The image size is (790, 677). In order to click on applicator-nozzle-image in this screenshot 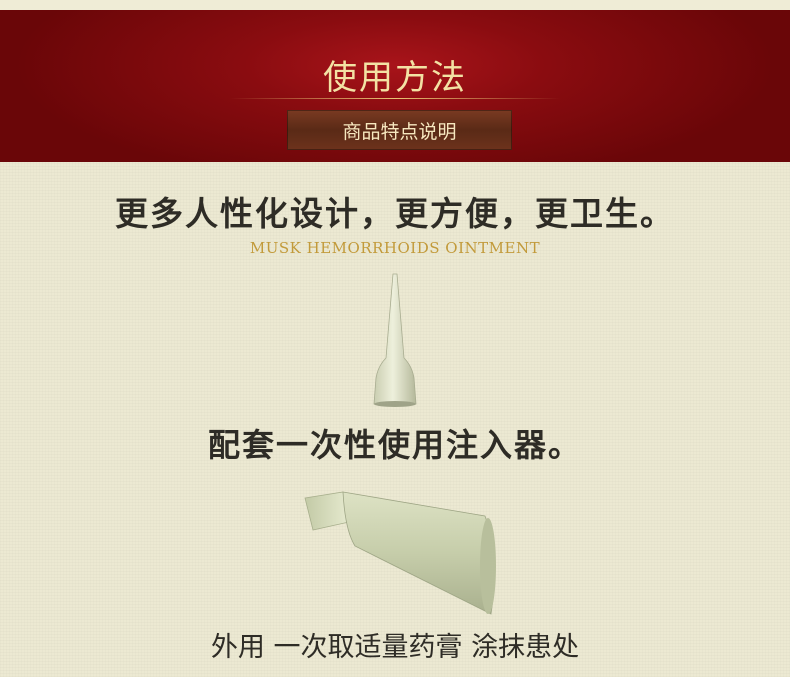, I will do `click(395, 340)`.